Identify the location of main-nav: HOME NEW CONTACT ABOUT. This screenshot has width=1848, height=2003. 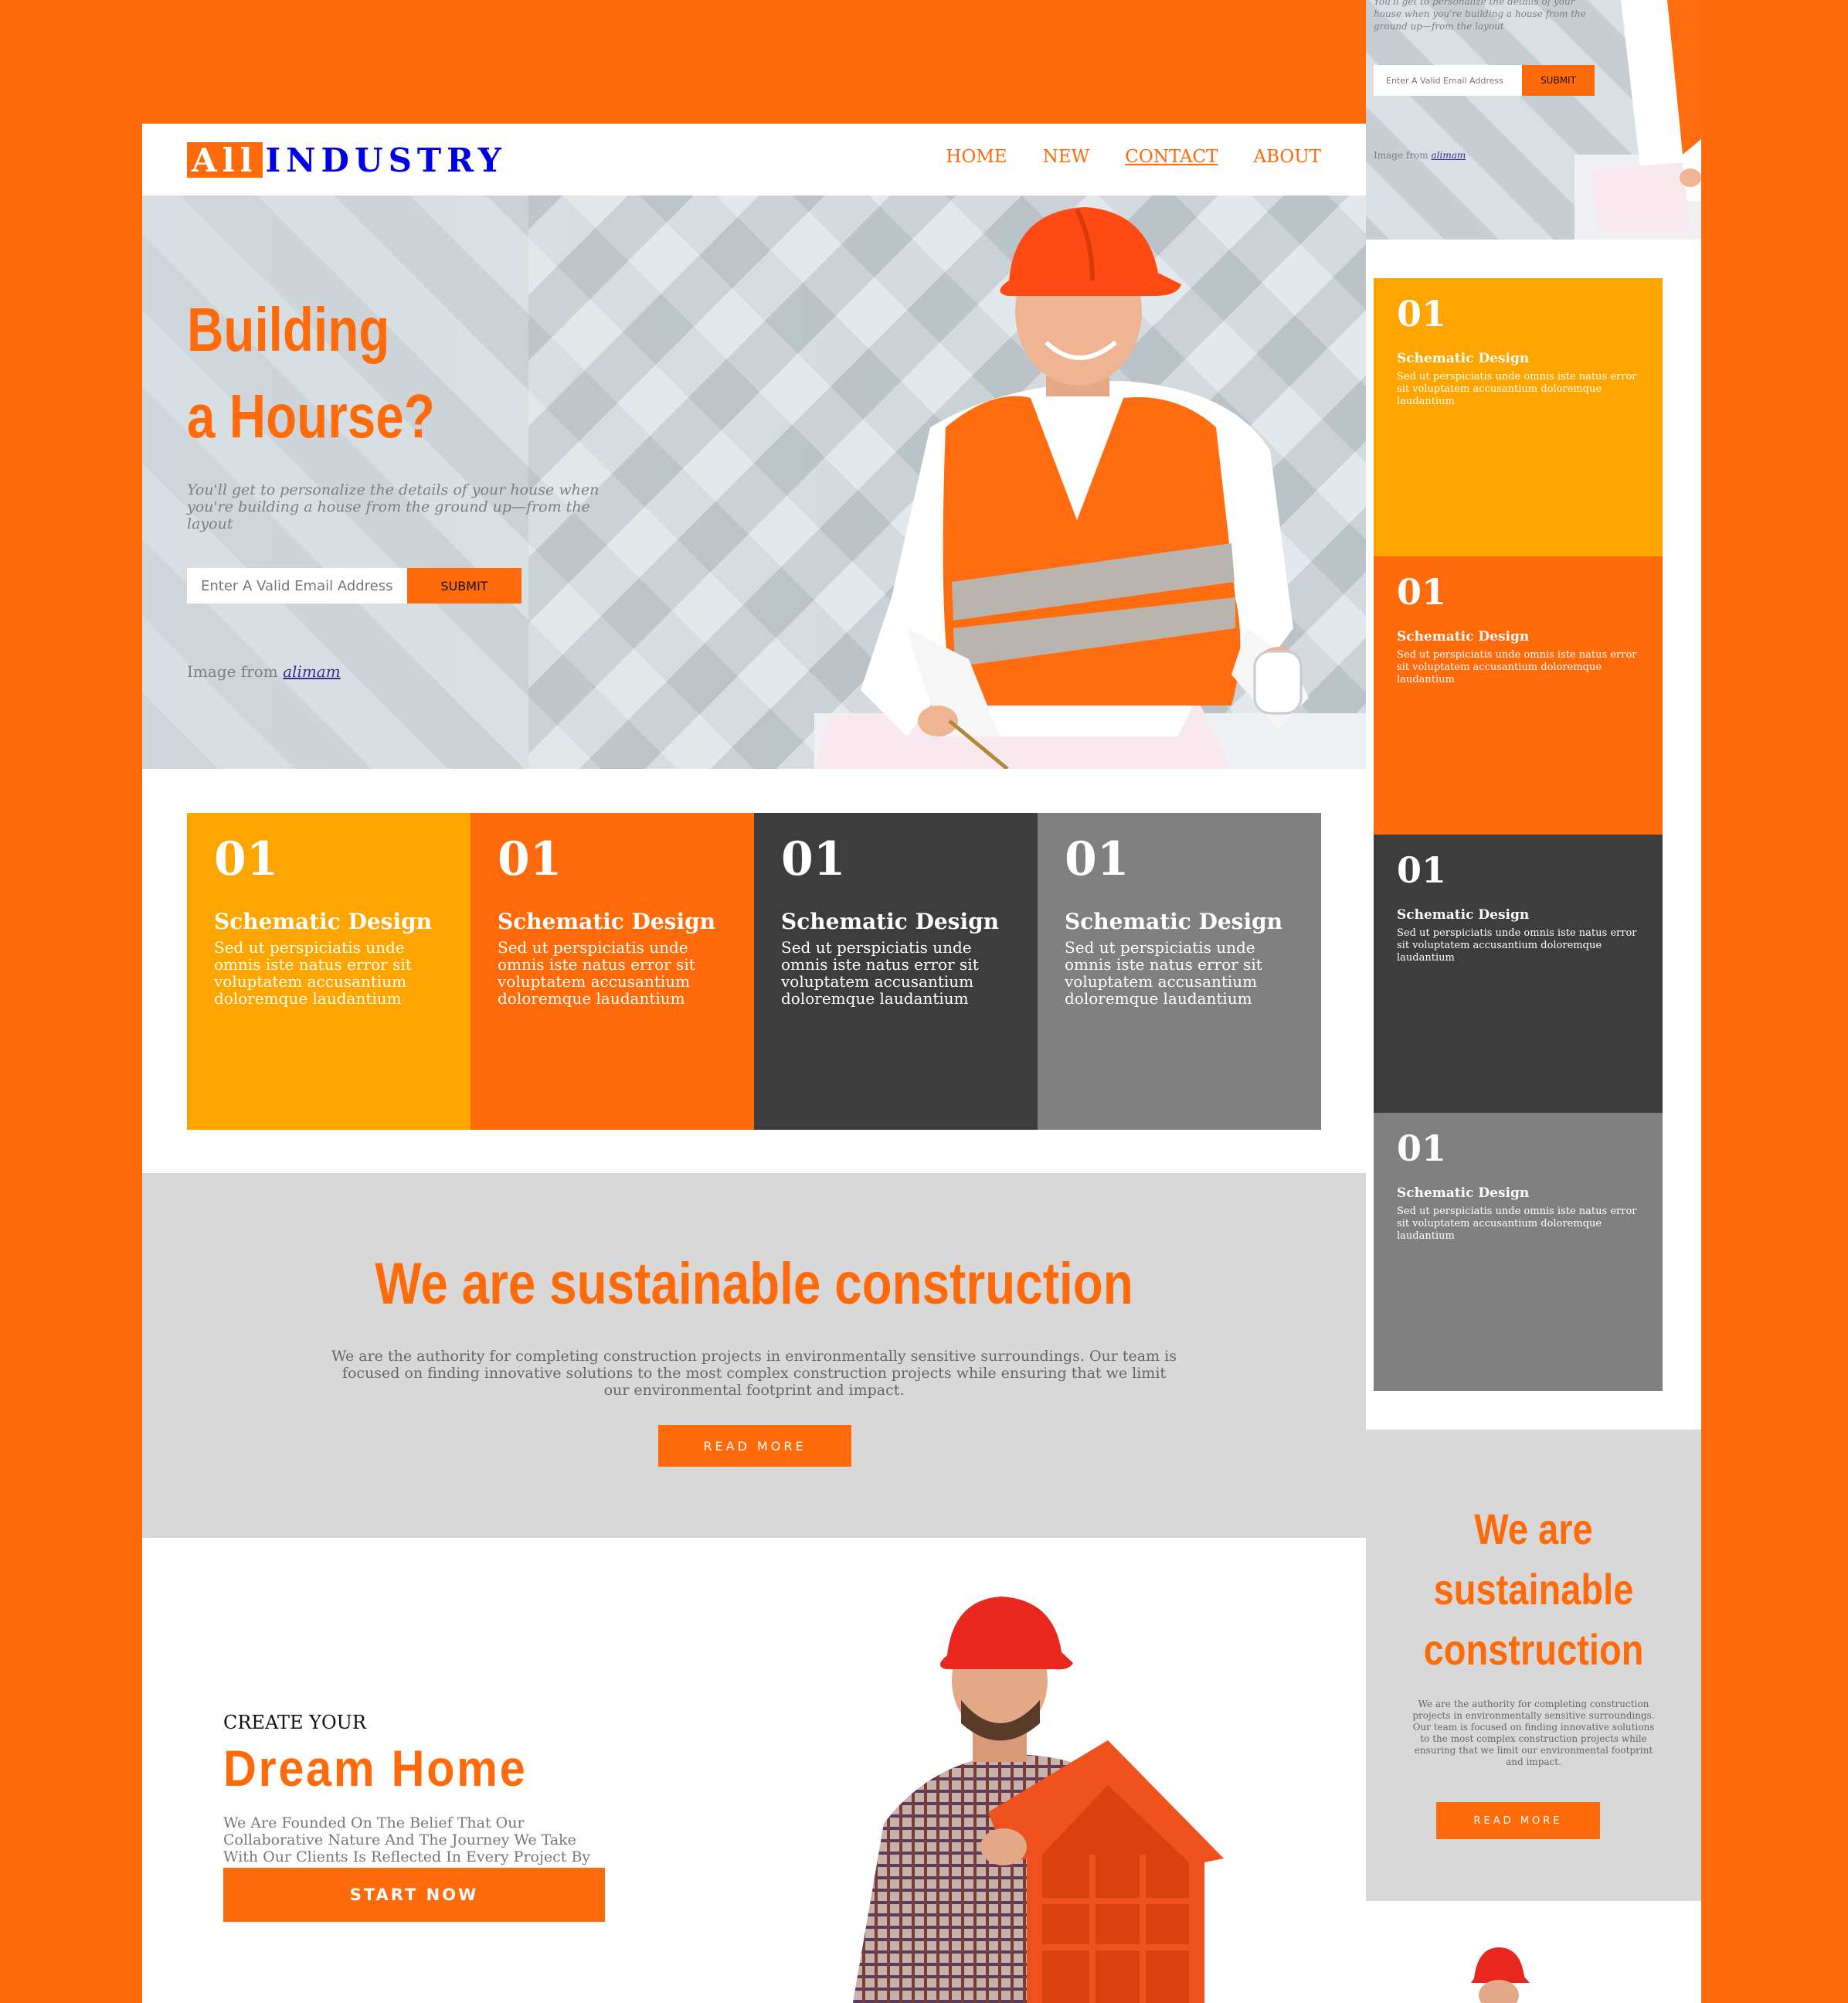
(1134, 157).